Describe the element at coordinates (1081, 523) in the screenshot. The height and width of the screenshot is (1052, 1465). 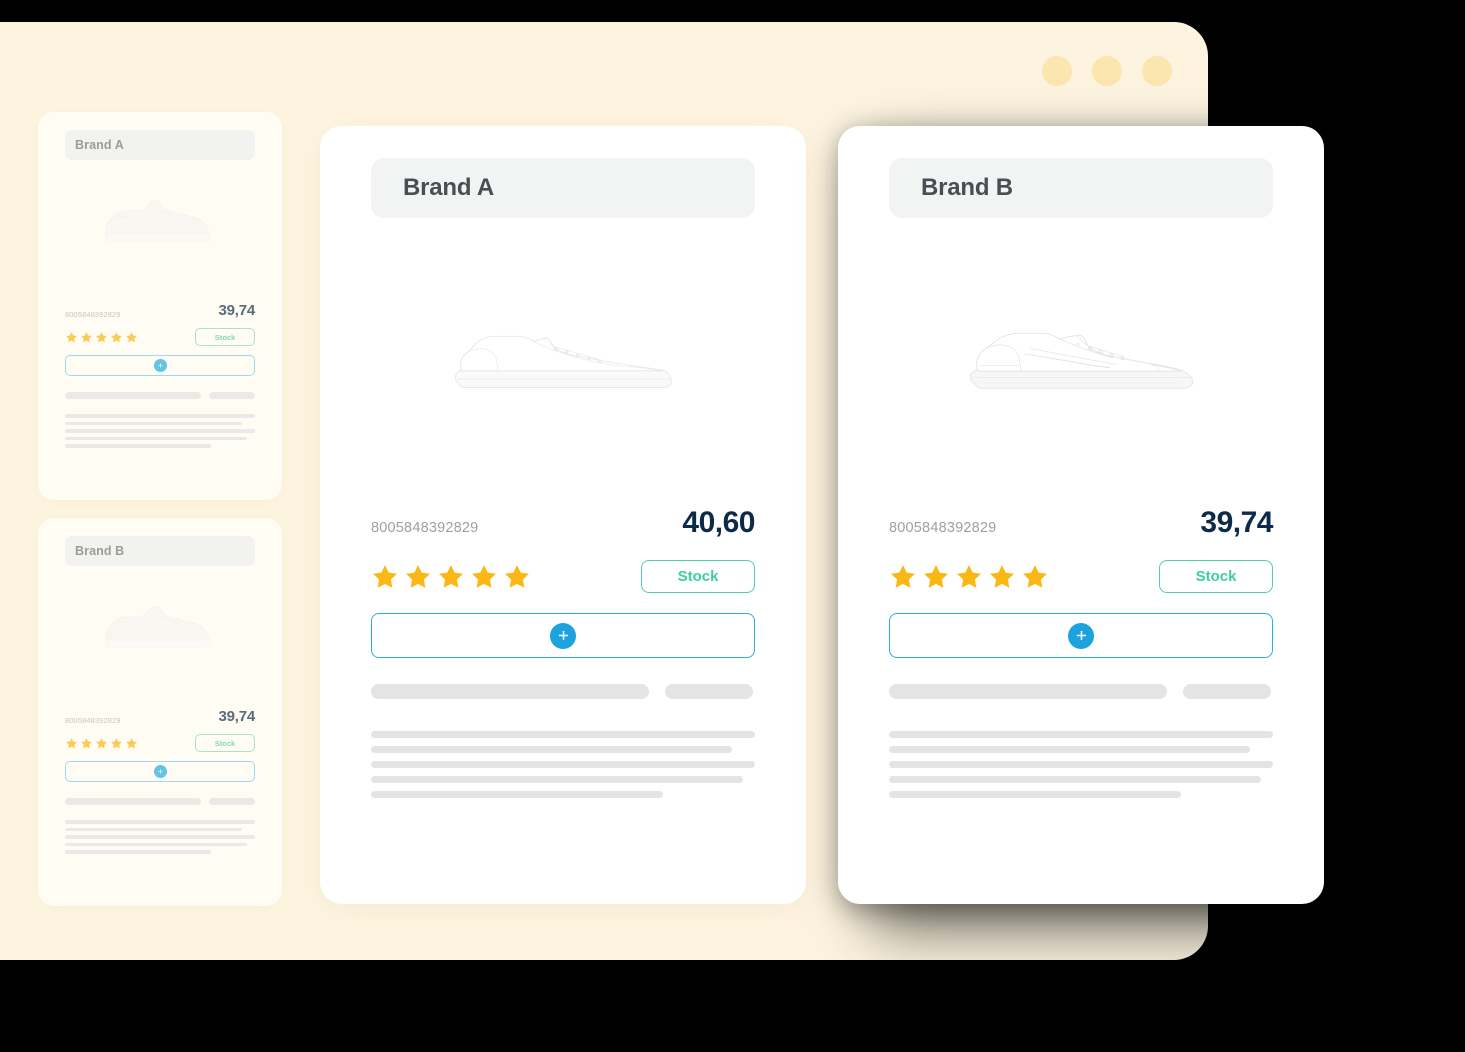
I see `sku-price-row: 8005848392829 39,74` at that location.